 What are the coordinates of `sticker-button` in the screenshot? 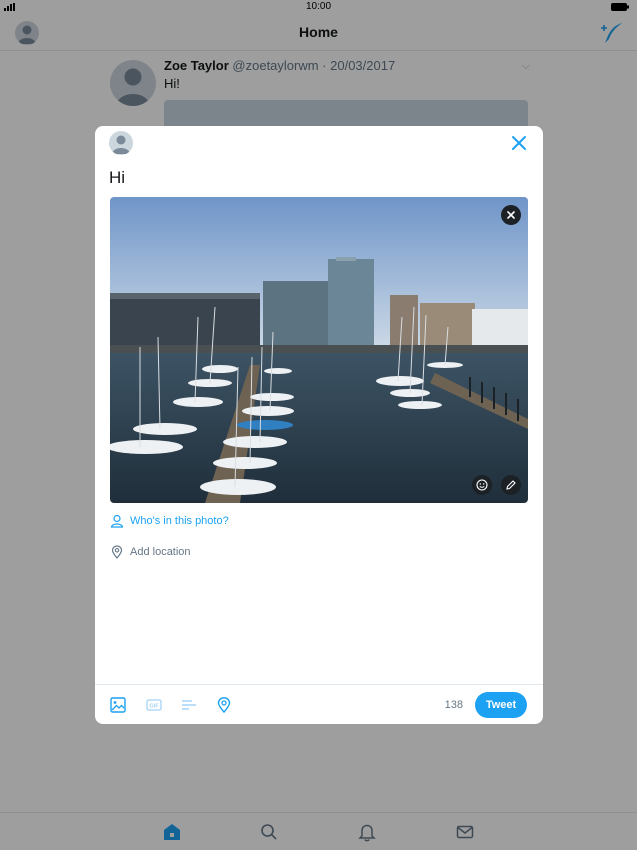 It's located at (482, 485).